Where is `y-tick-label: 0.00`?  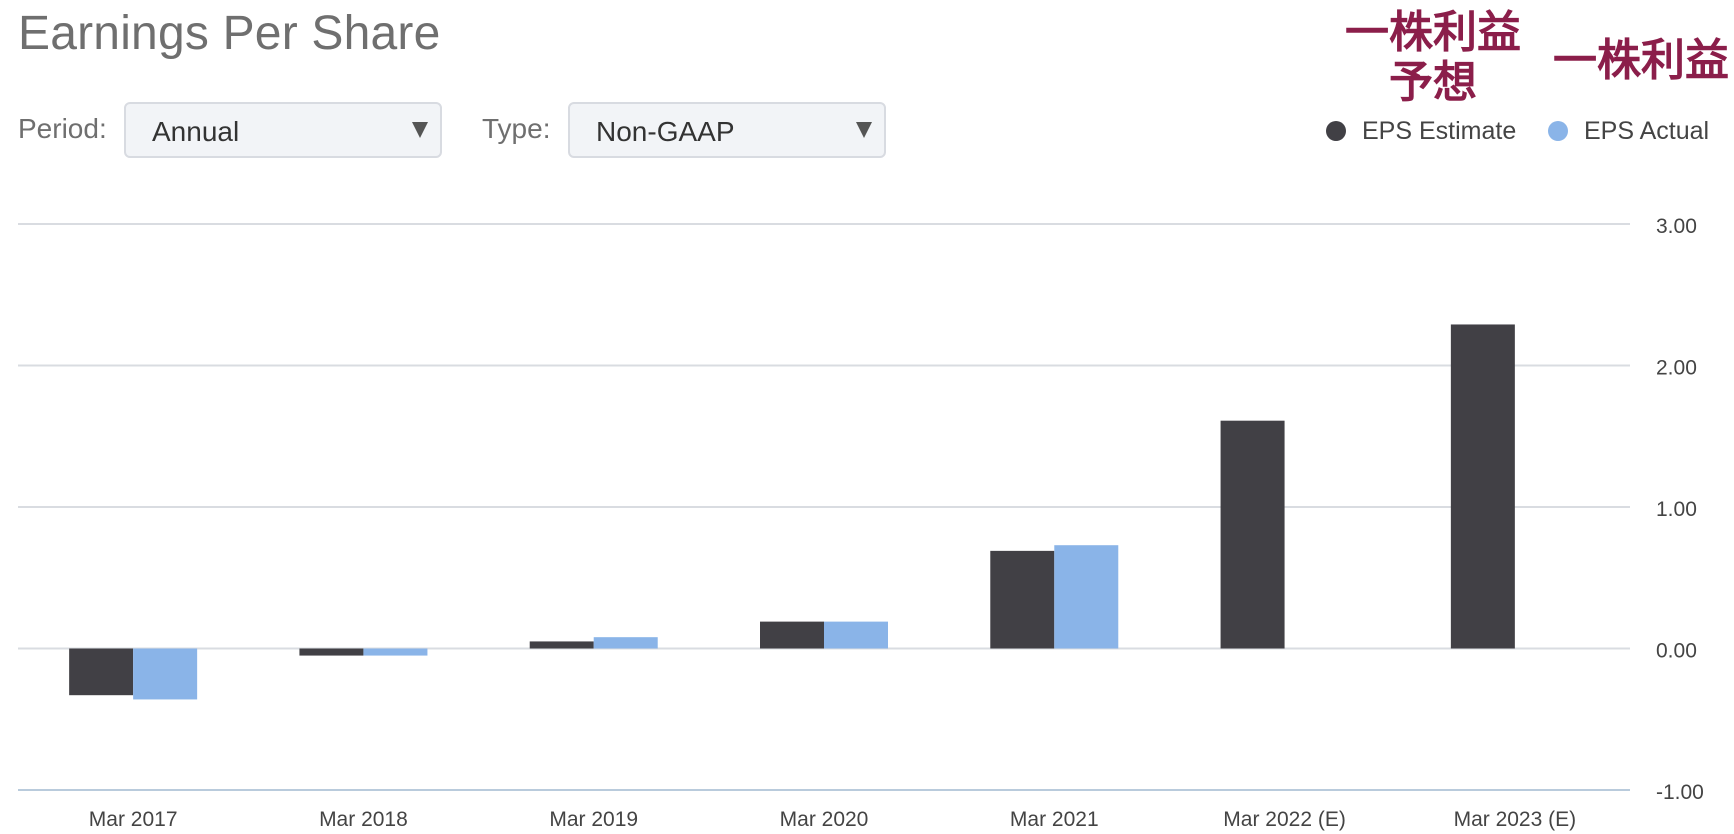 y-tick-label: 0.00 is located at coordinates (1676, 651).